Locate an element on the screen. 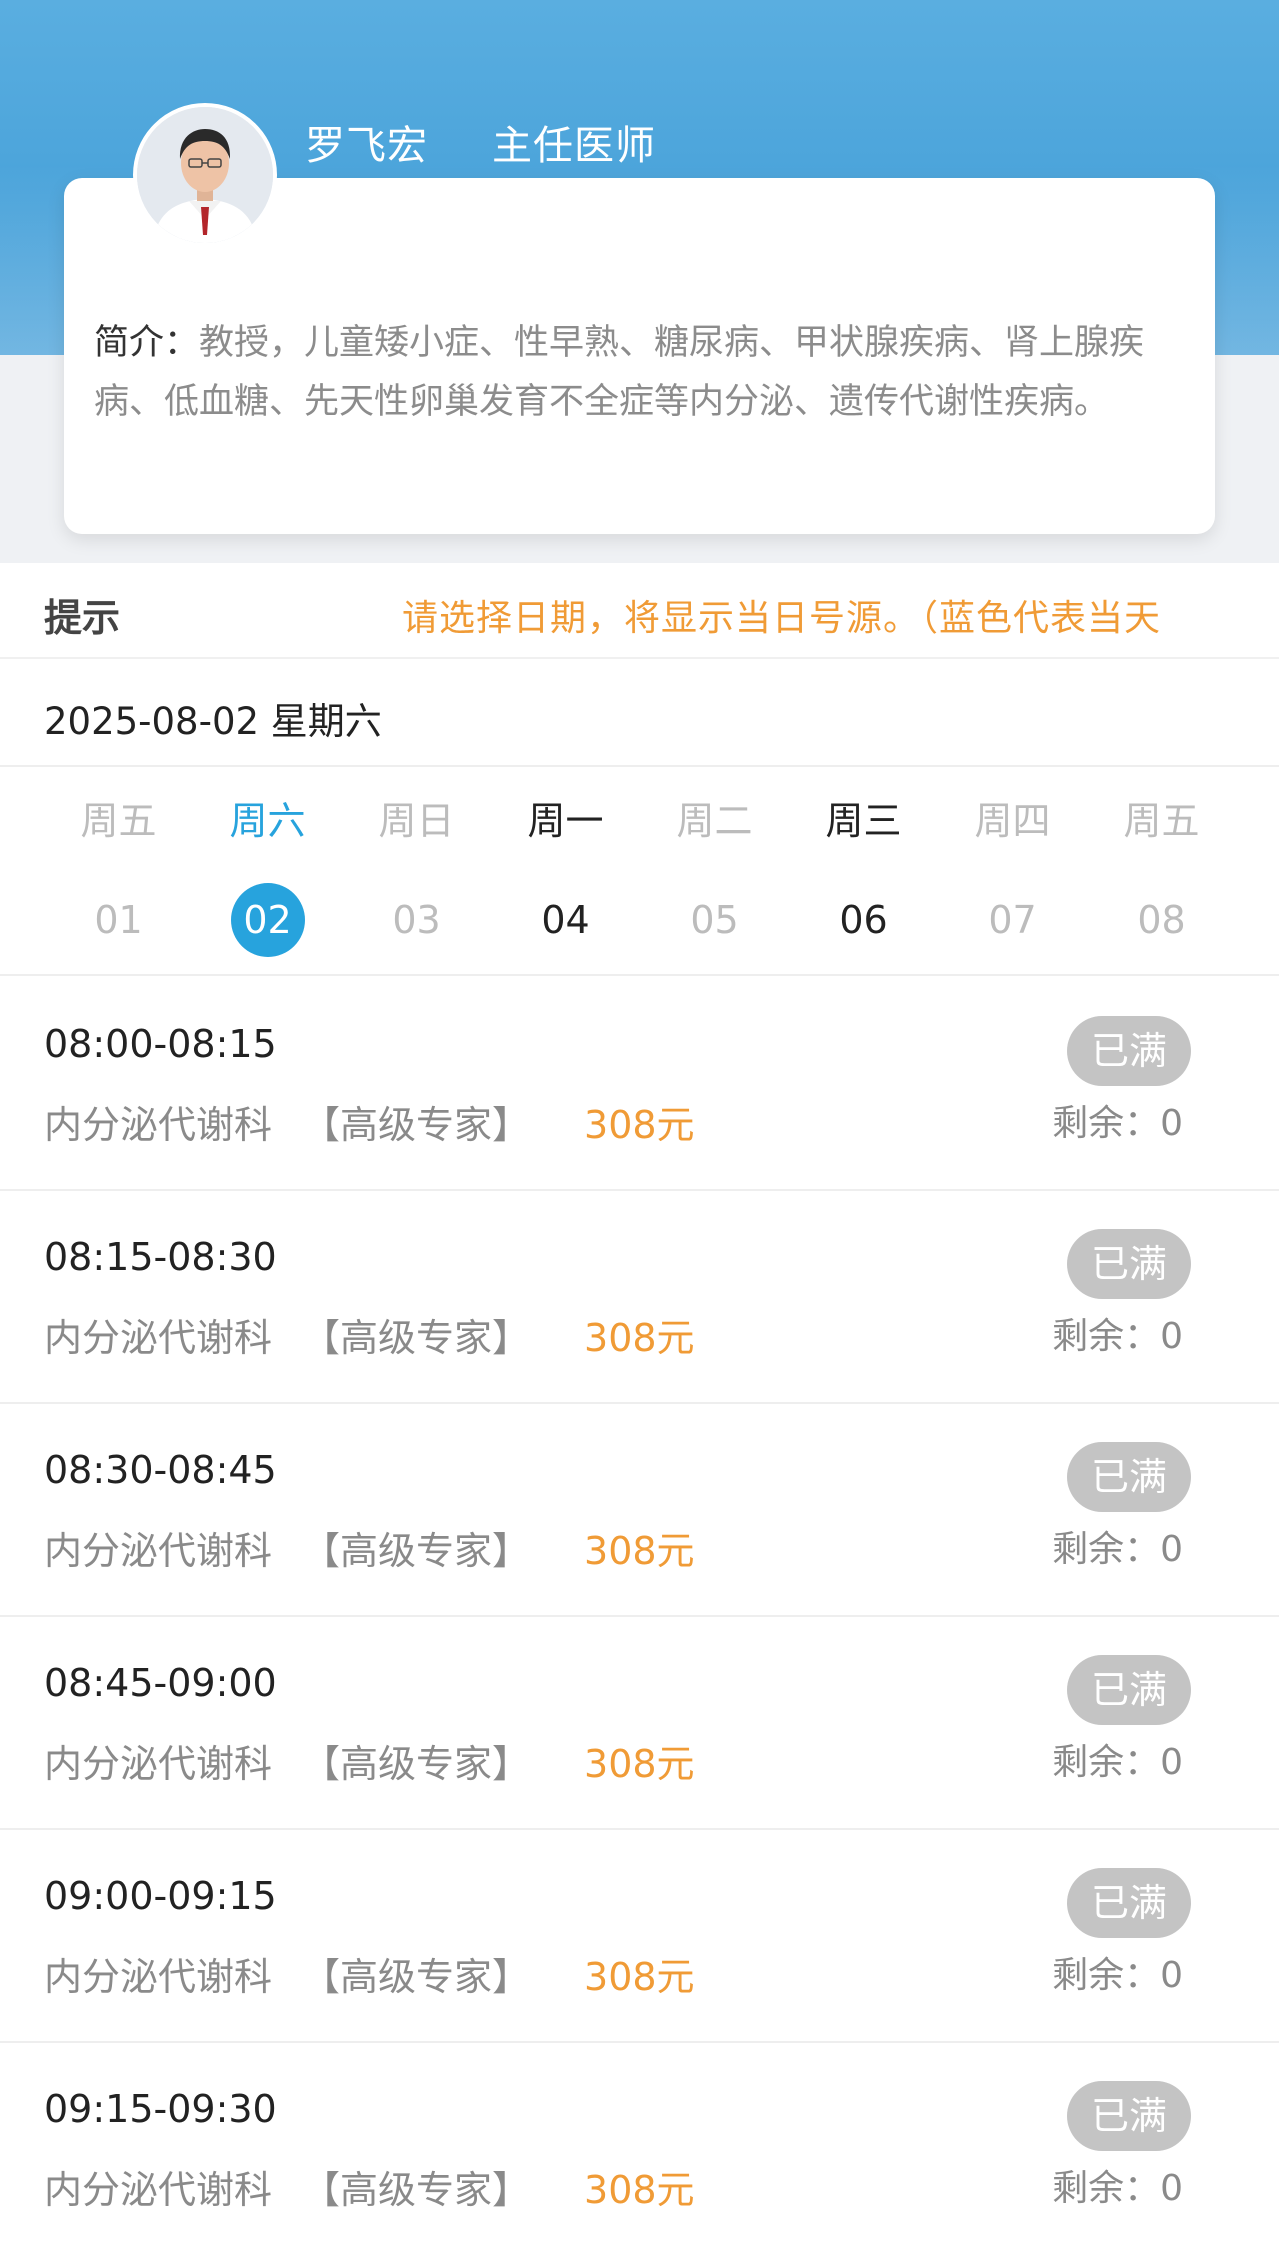  intro-label: 简介： is located at coordinates (146, 343).